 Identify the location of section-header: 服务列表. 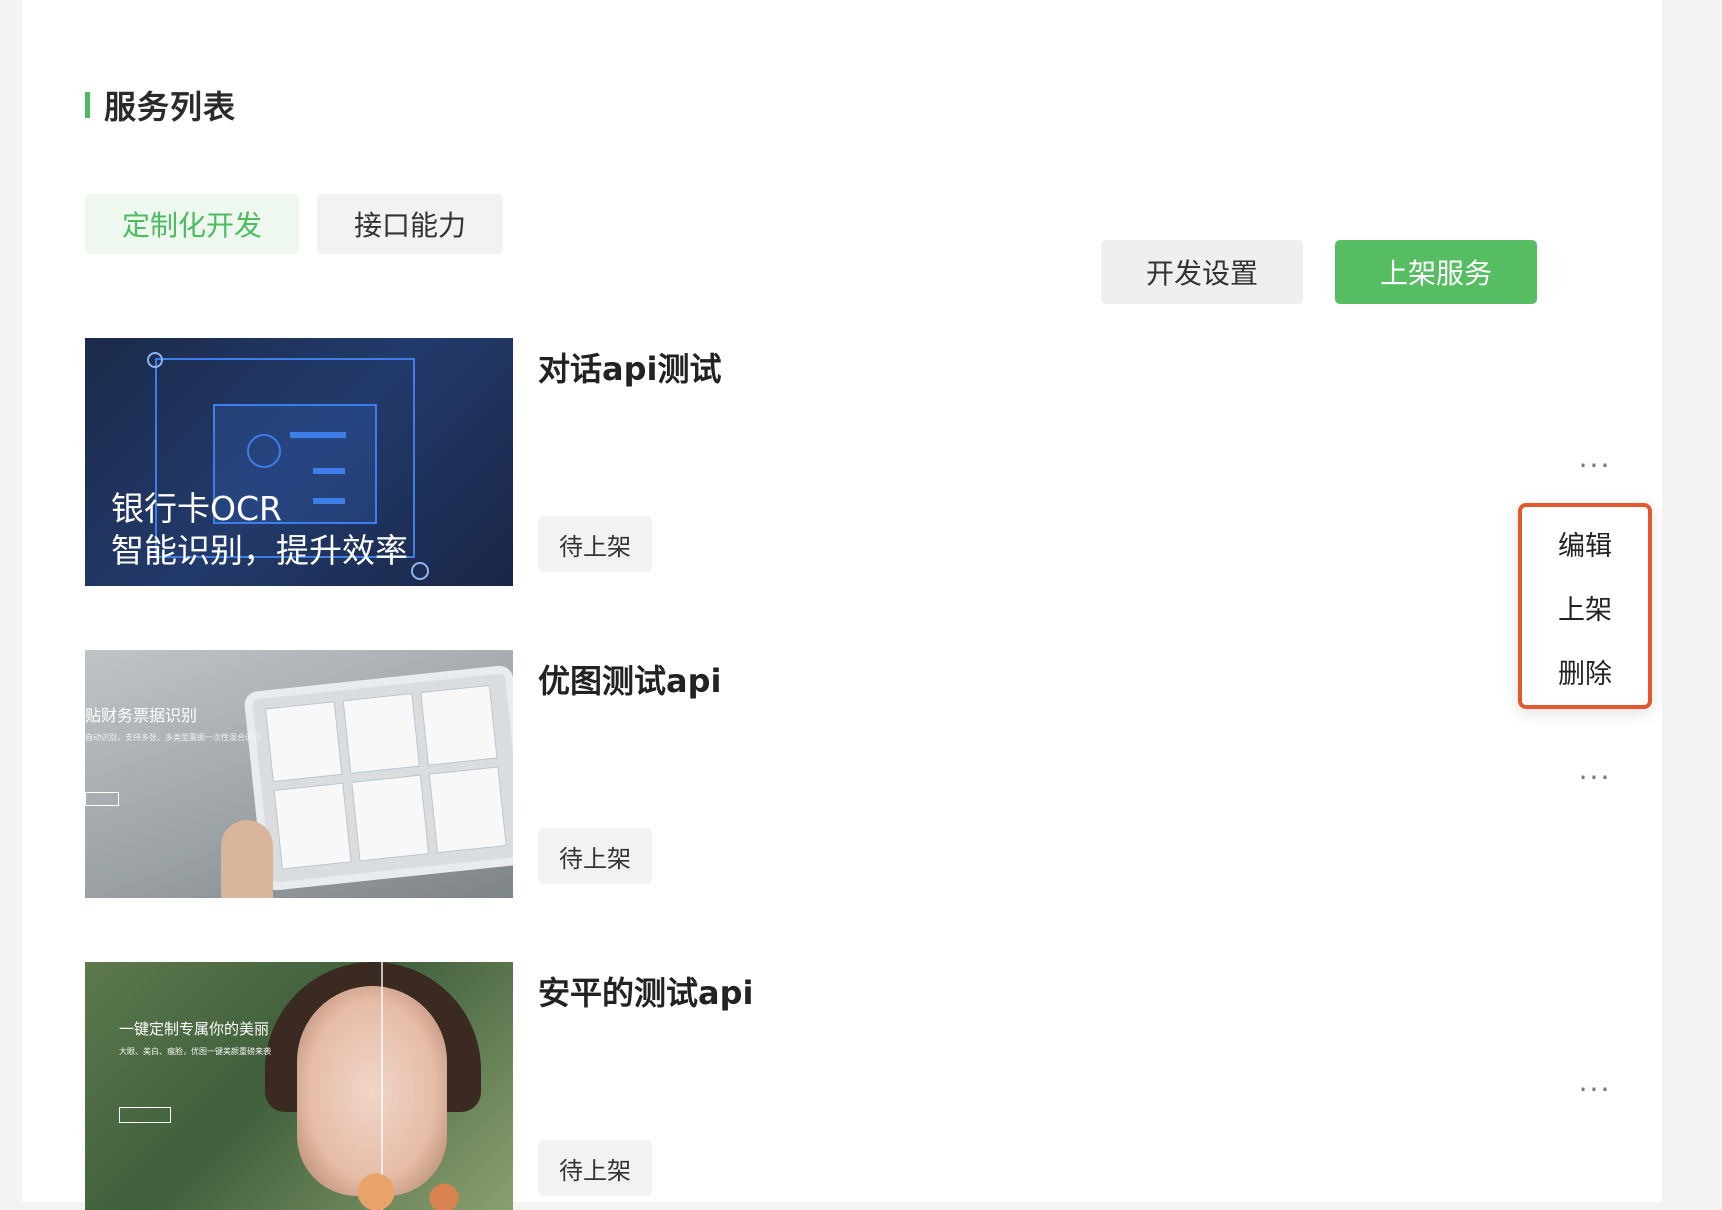
(160, 105).